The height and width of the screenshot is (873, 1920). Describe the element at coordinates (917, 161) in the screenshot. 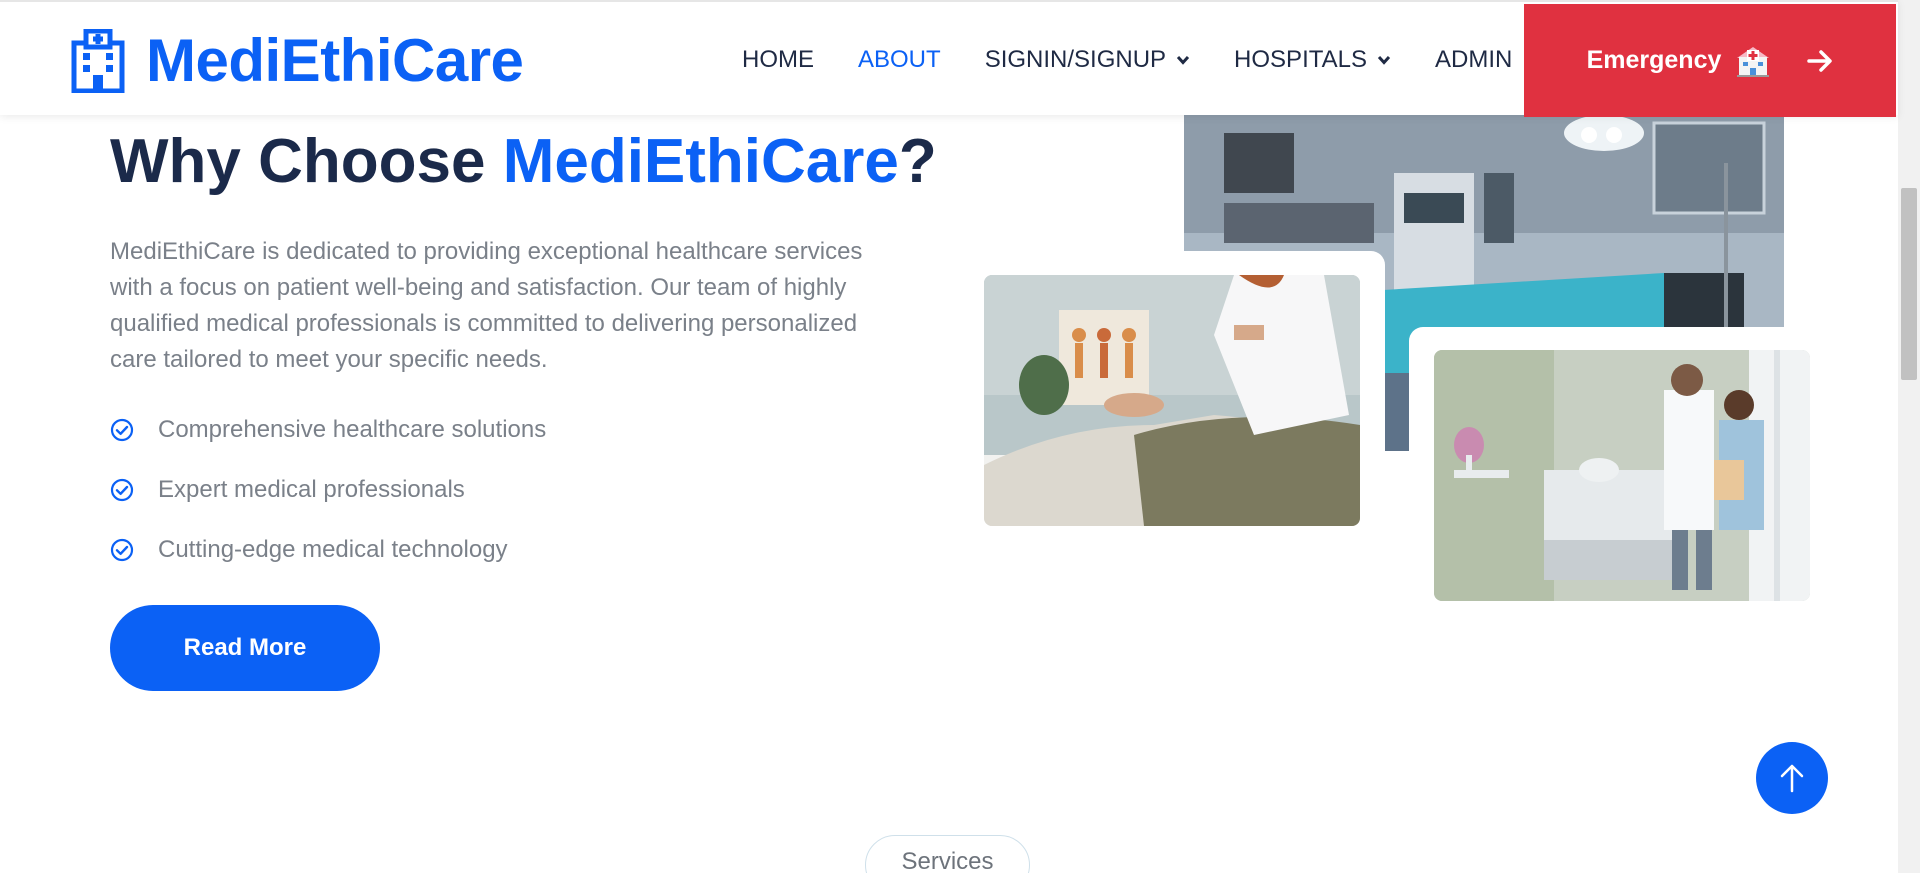

I see `heading-suffix: ?` at that location.